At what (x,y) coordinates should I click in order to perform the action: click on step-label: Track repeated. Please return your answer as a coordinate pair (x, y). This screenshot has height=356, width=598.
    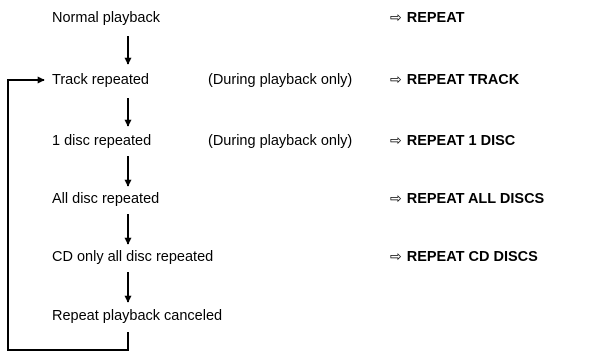
    Looking at the image, I should click on (100, 80).